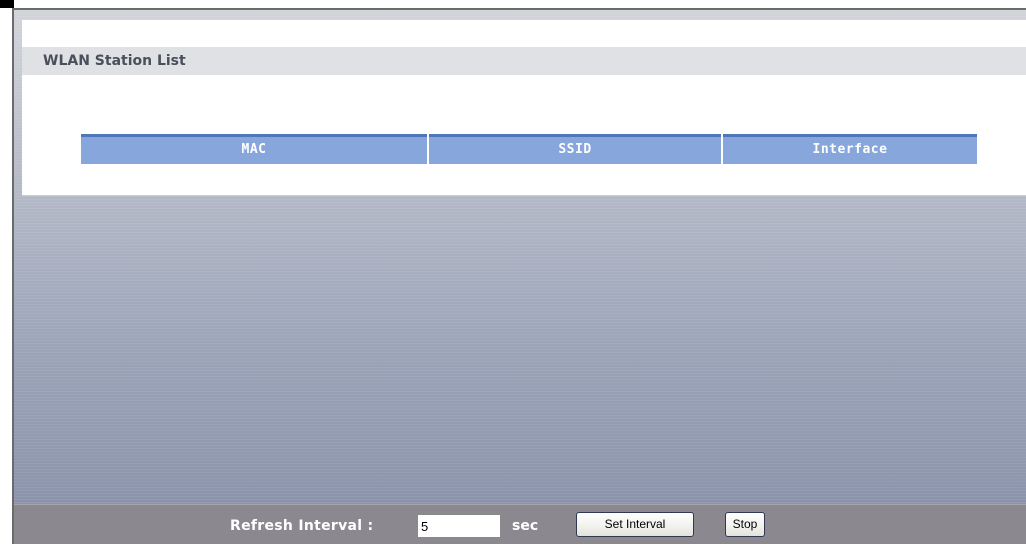  Describe the element at coordinates (849, 149) in the screenshot. I see `column-header-interface: Interface` at that location.